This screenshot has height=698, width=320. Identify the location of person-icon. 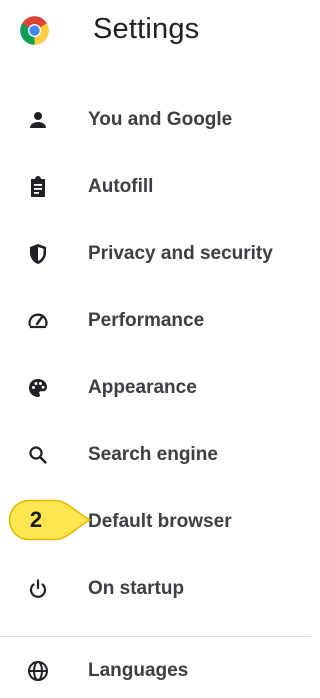
(38, 120).